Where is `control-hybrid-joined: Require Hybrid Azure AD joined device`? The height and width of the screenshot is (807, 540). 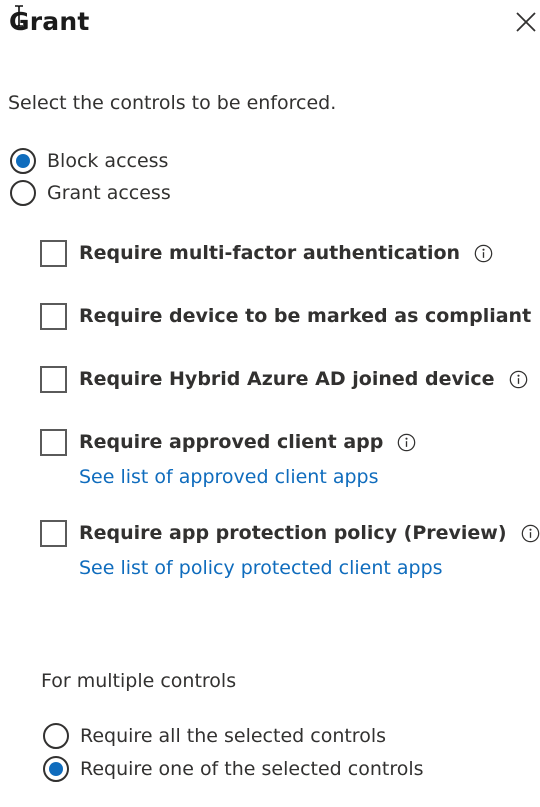
control-hybrid-joined: Require Hybrid Azure AD joined device is located at coordinates (284, 379).